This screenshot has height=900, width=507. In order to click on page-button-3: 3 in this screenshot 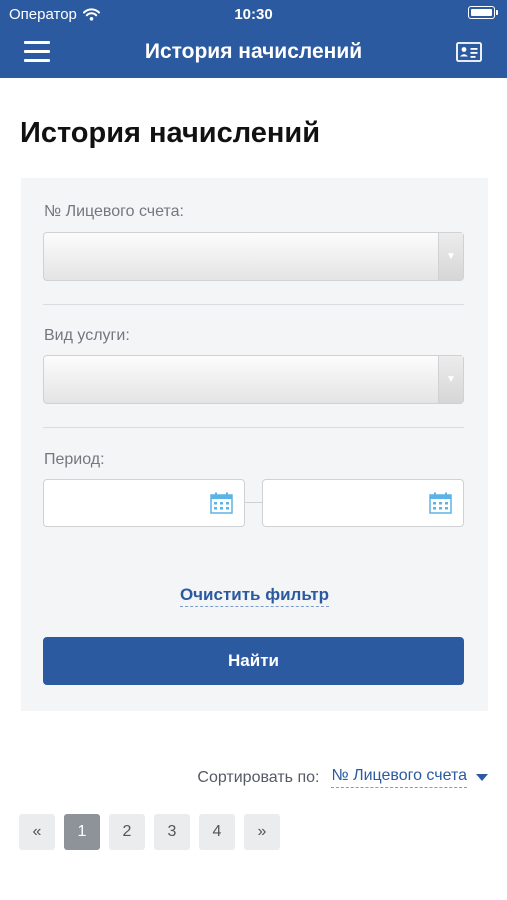, I will do `click(172, 832)`.